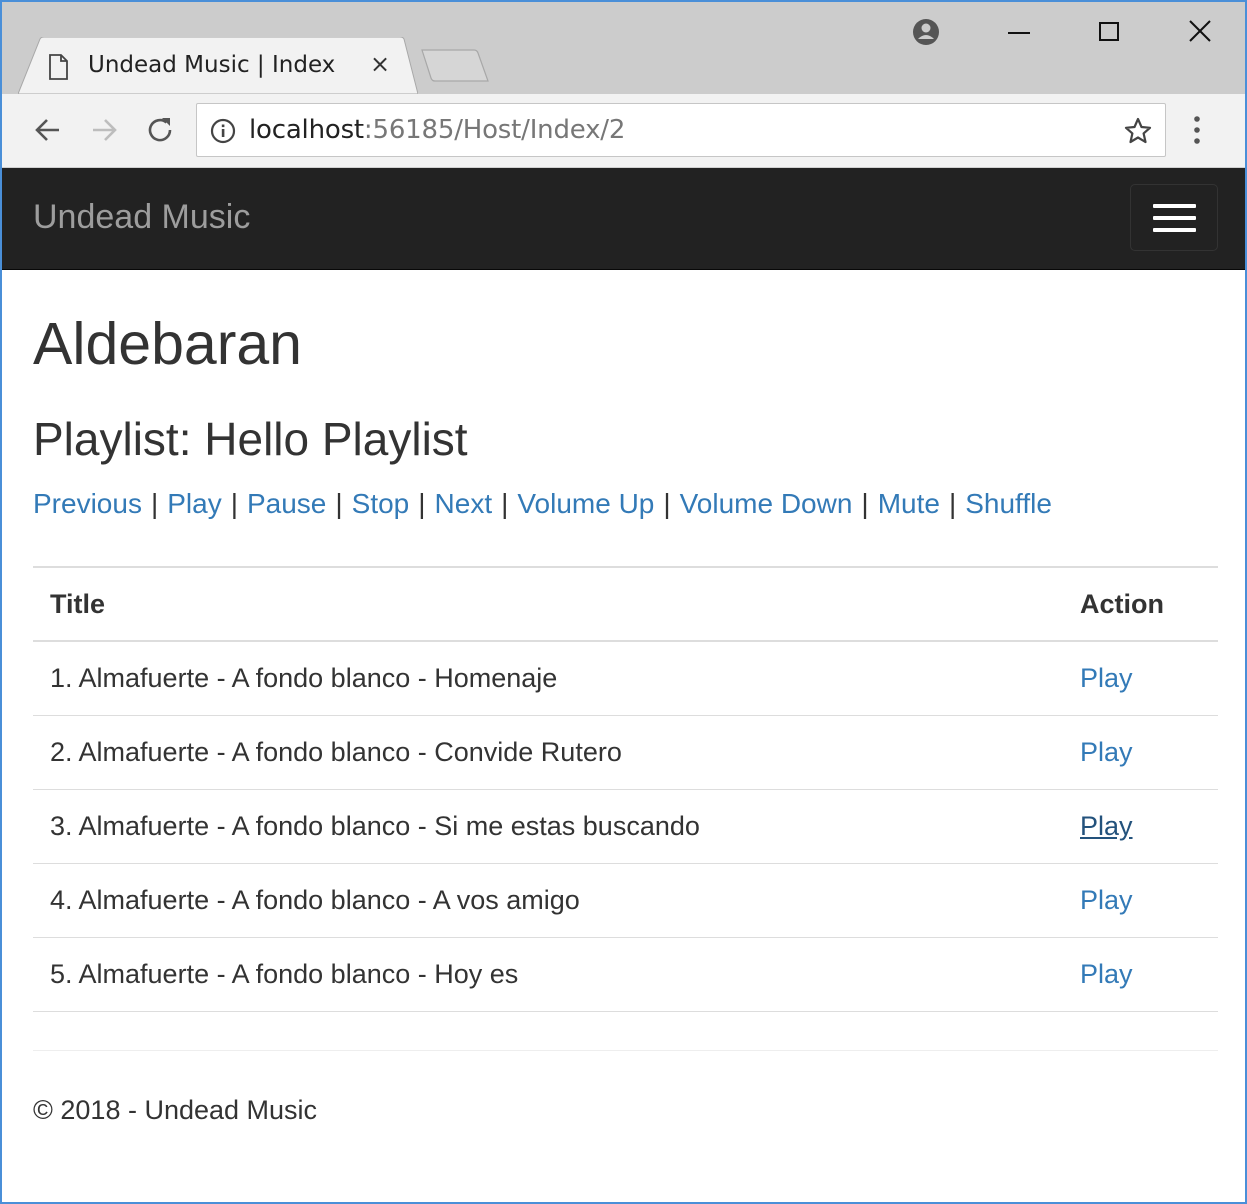 The image size is (1247, 1204). Describe the element at coordinates (1197, 130) in the screenshot. I see `vertical-dots-icon` at that location.